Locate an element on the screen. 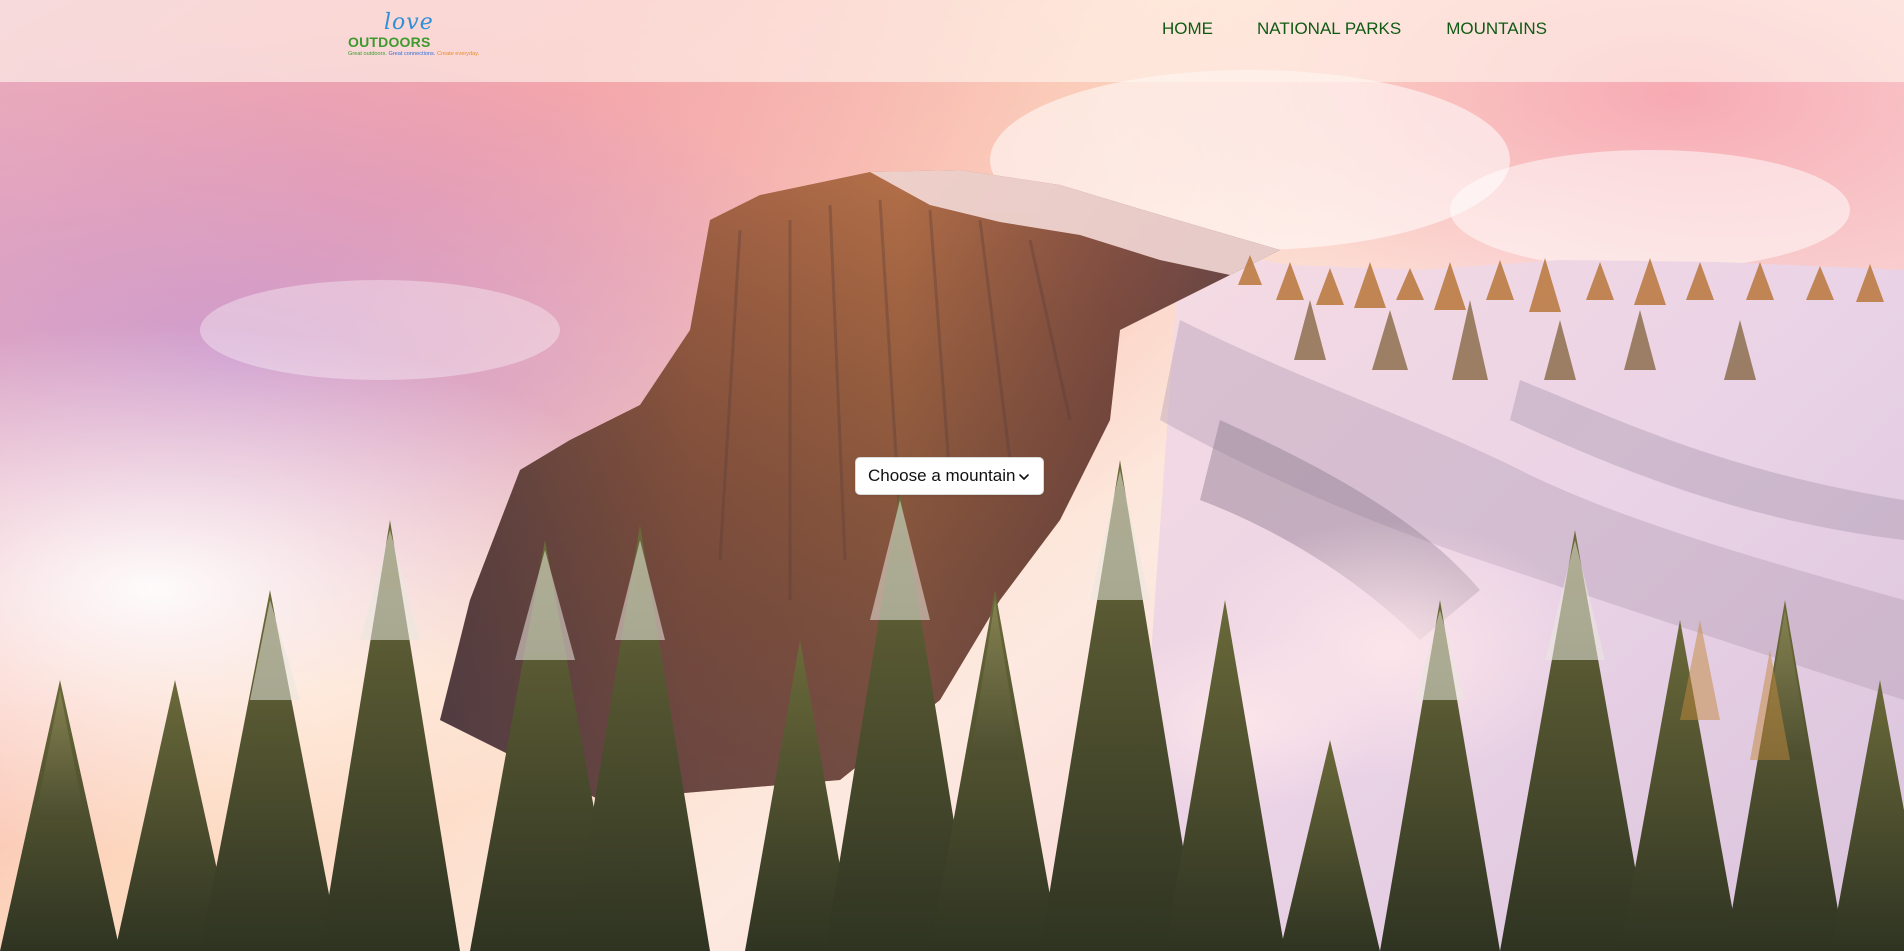 This screenshot has height=951, width=1904. main-nav: HOME NATIONAL PARKS MOUNTAINS is located at coordinates (1354, 29).